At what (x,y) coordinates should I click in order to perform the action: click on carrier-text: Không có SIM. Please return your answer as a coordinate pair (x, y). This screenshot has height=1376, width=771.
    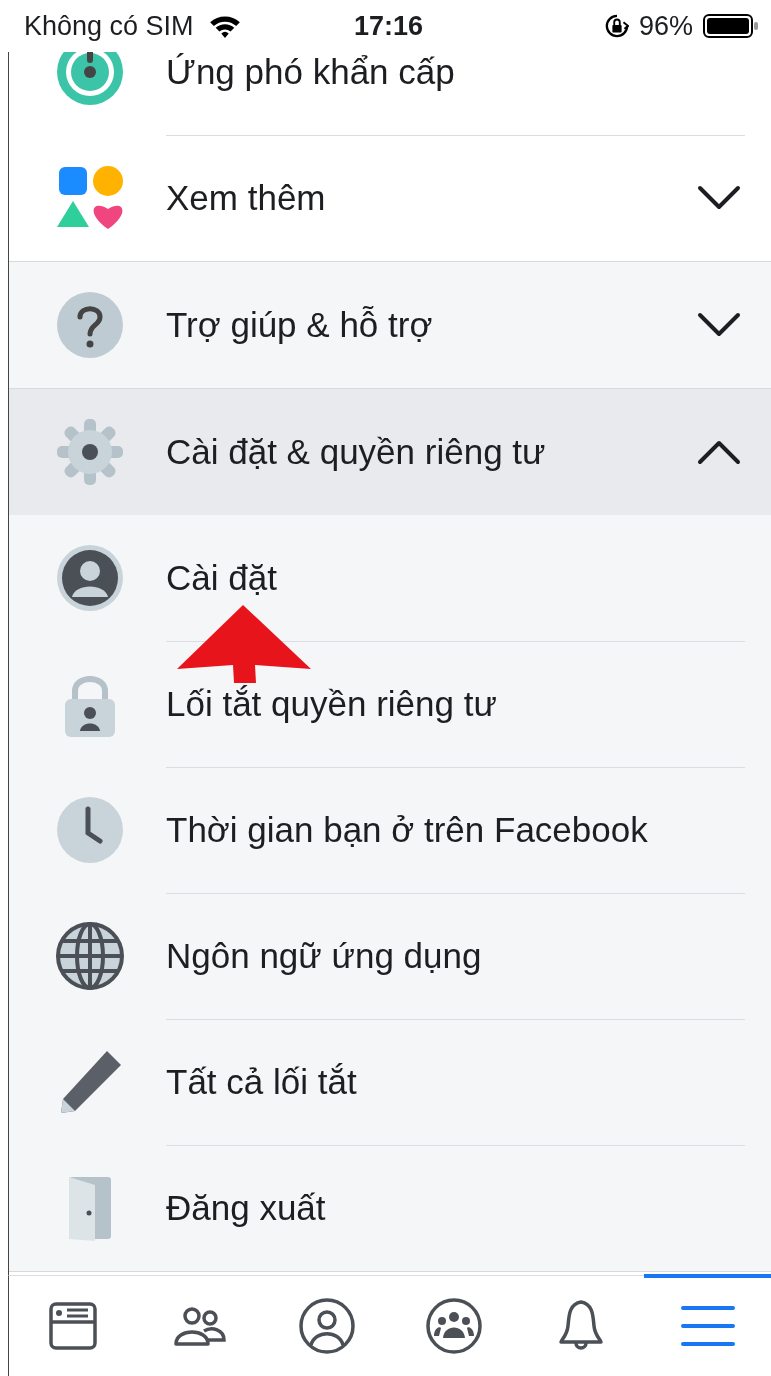
    Looking at the image, I should click on (109, 26).